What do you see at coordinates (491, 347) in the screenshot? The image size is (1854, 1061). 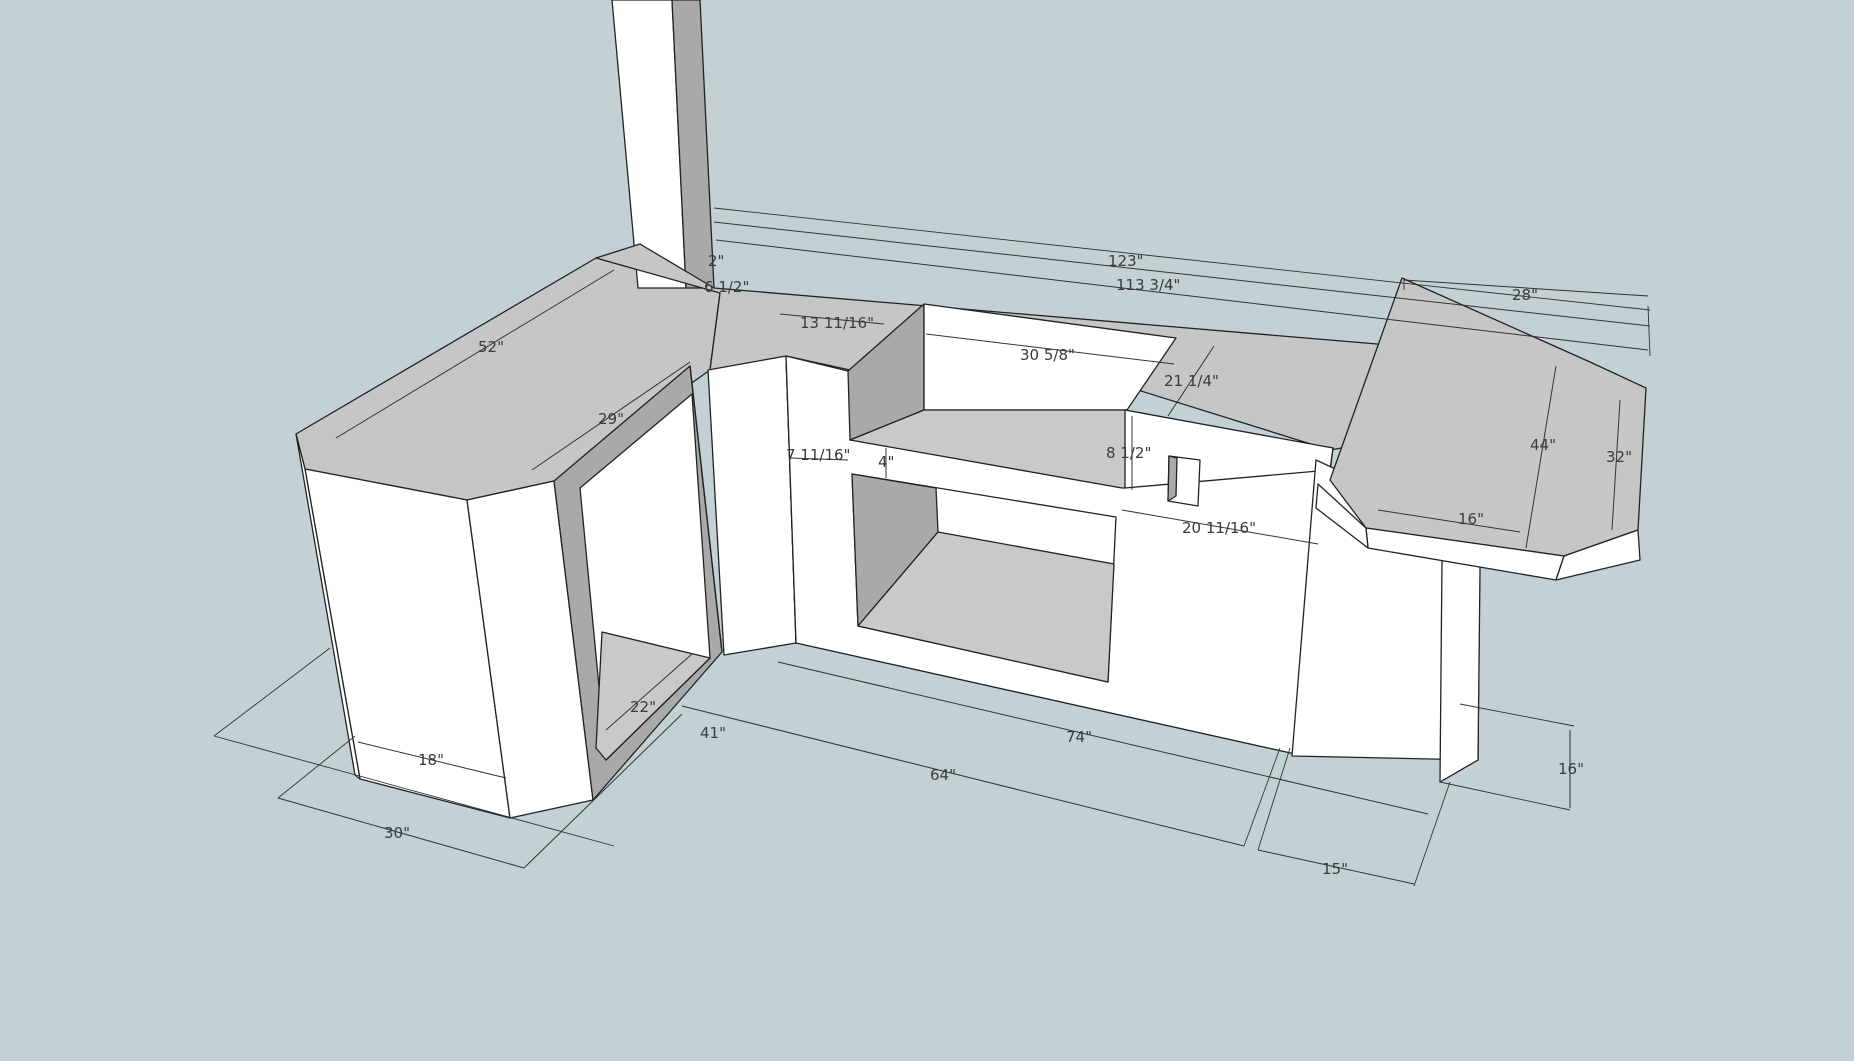 I see `dim-label-52: 52"` at bounding box center [491, 347].